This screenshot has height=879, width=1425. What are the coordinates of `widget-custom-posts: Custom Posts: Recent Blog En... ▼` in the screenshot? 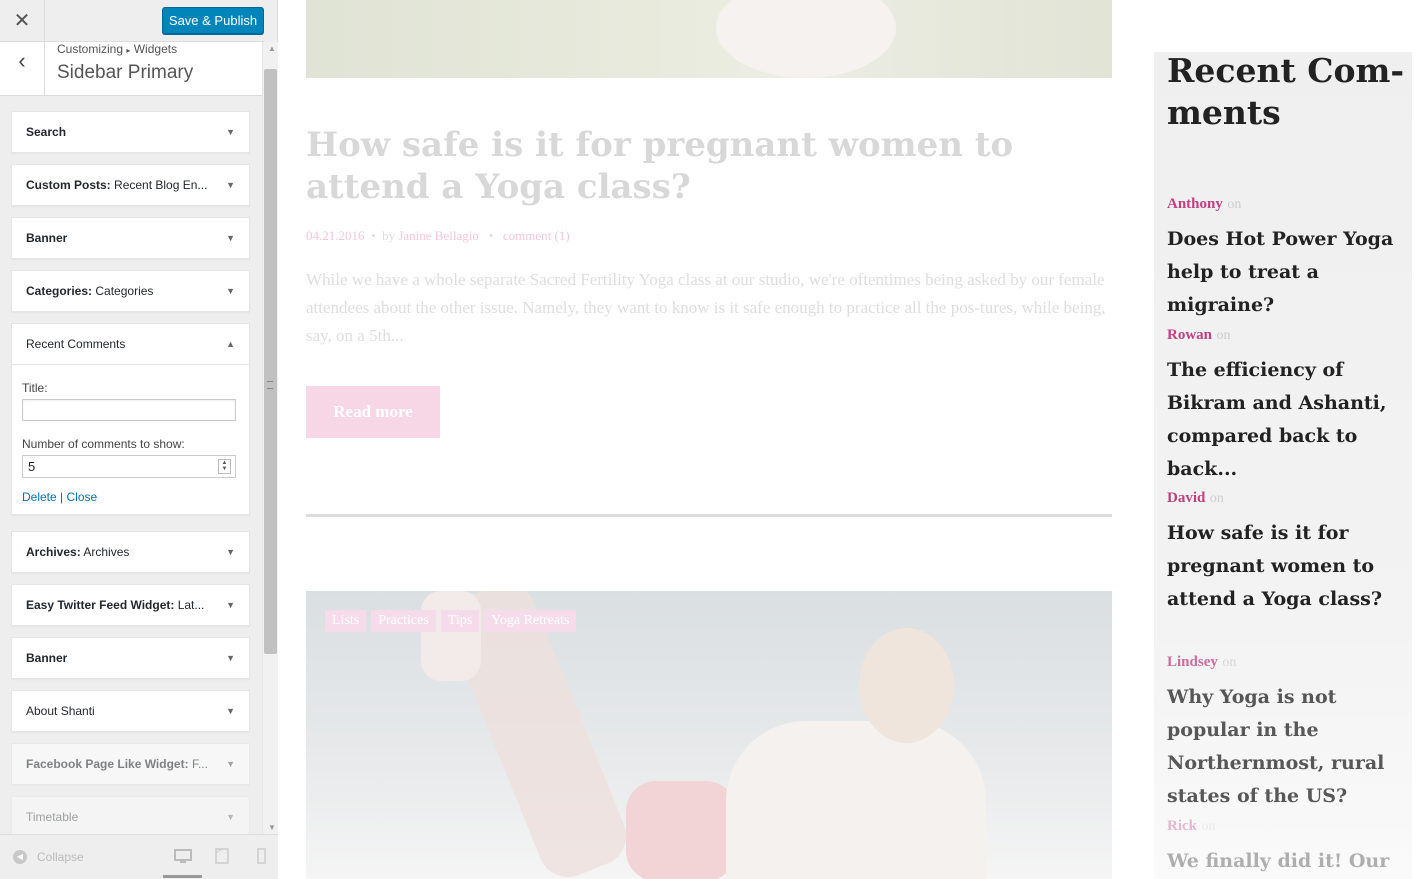 It's located at (130, 185).